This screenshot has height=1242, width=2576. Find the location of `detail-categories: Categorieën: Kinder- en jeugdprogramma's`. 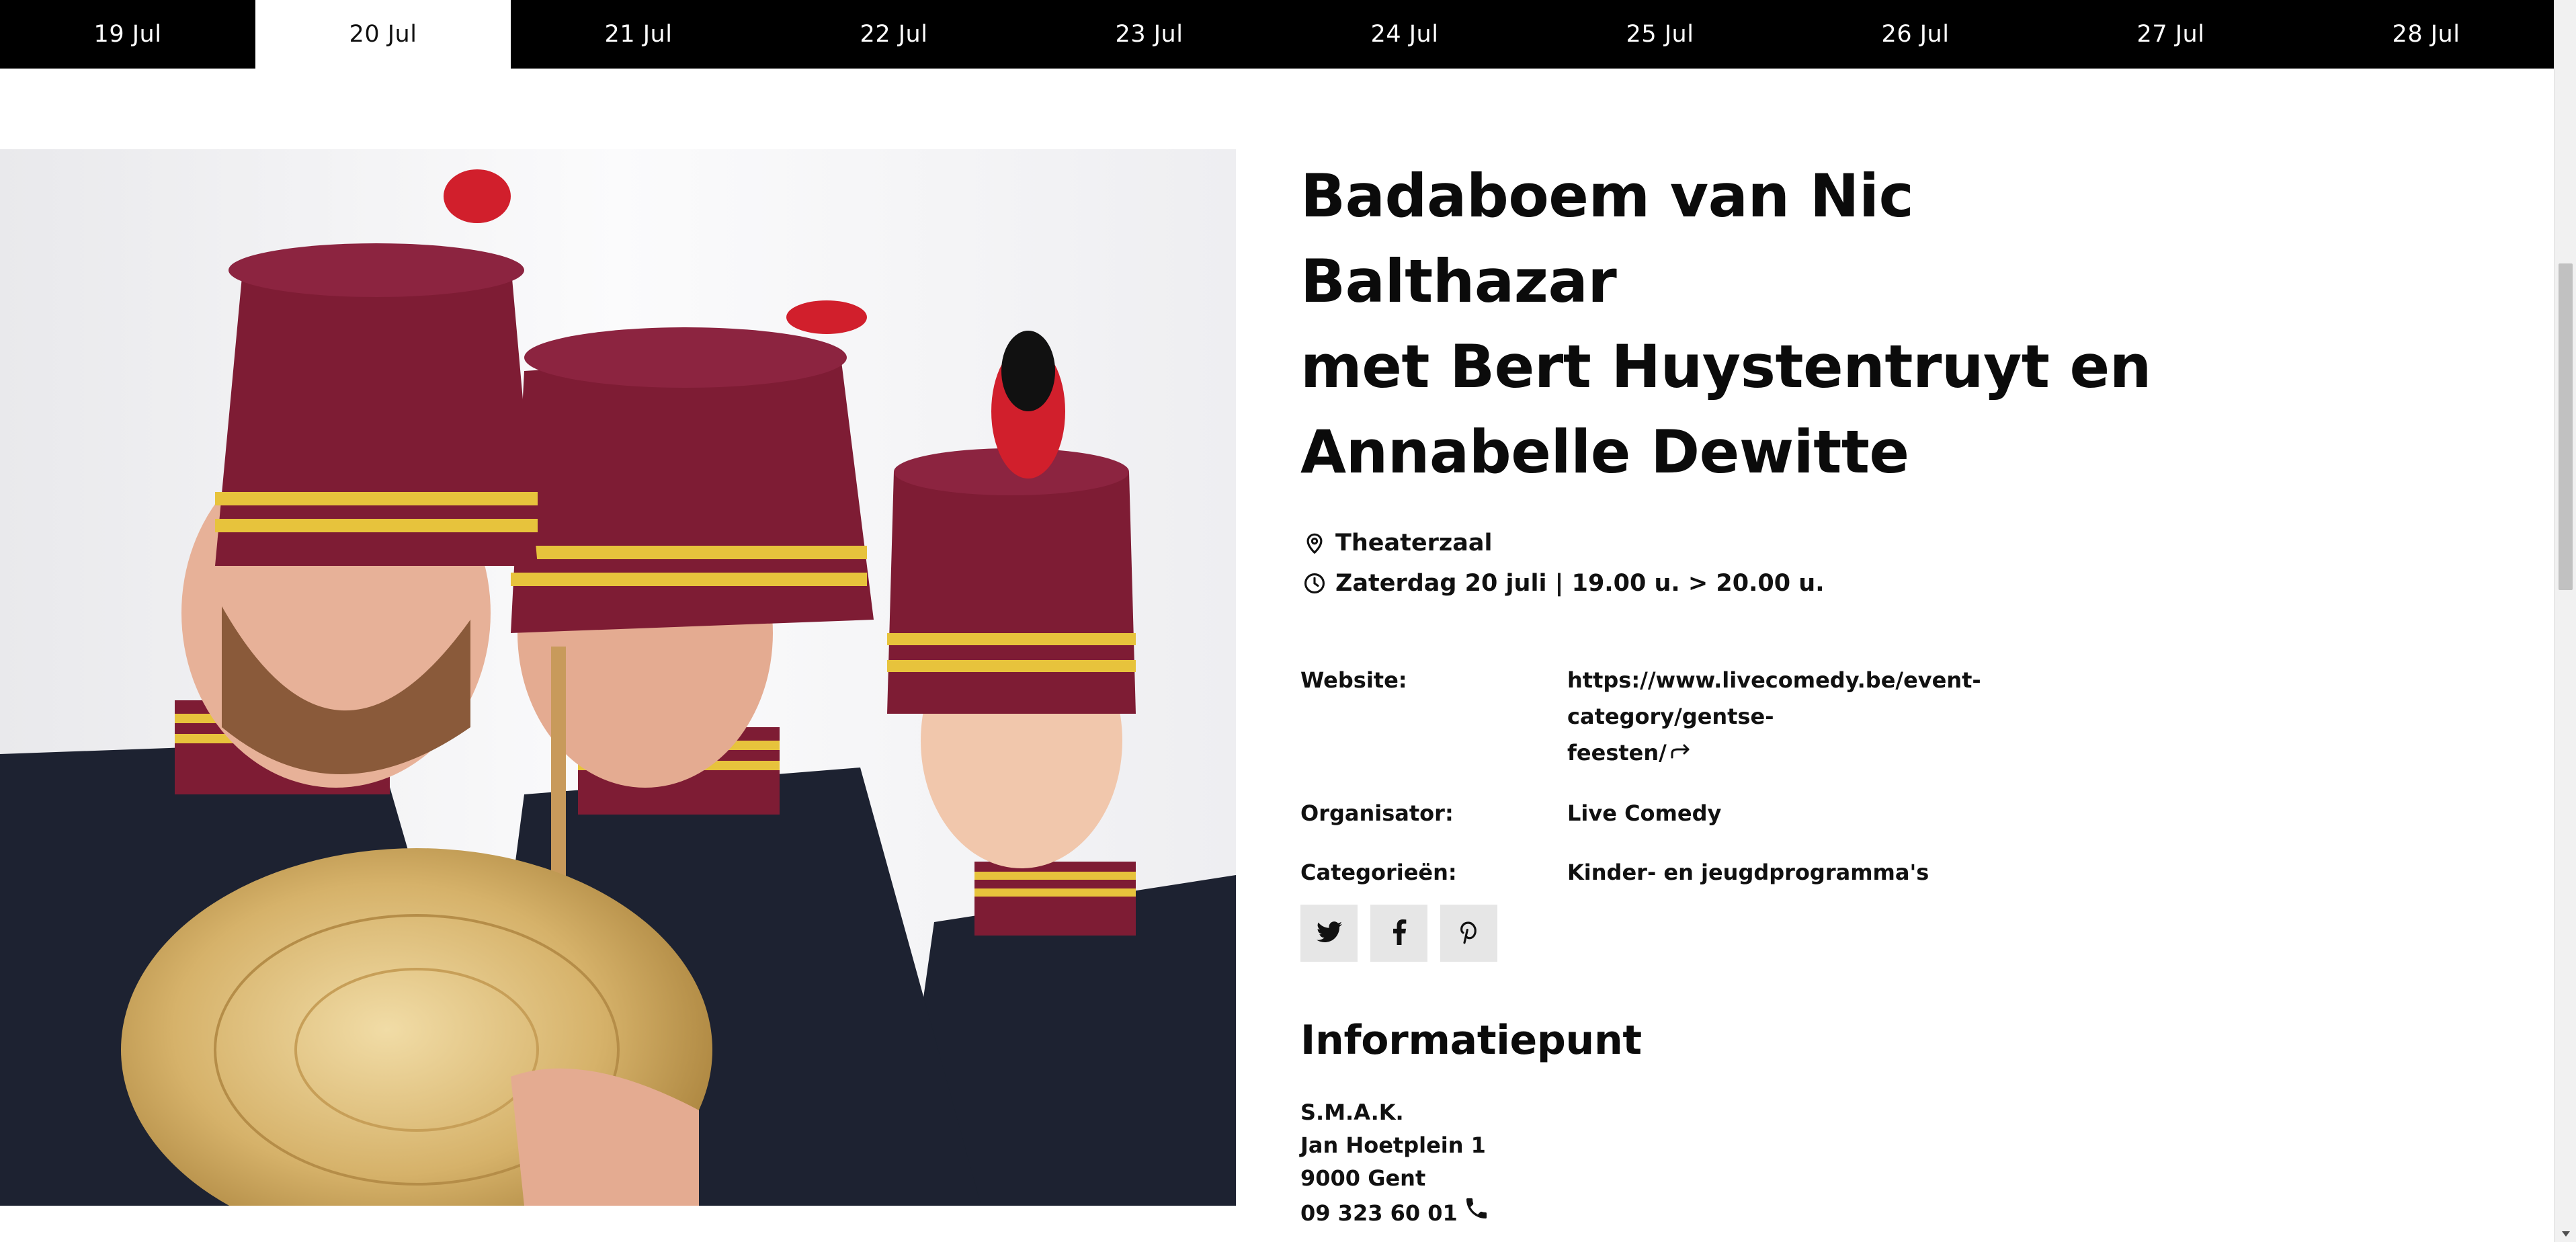

detail-categories: Categorieën: Kinder- en jeugdprogramma's is located at coordinates (1770, 872).